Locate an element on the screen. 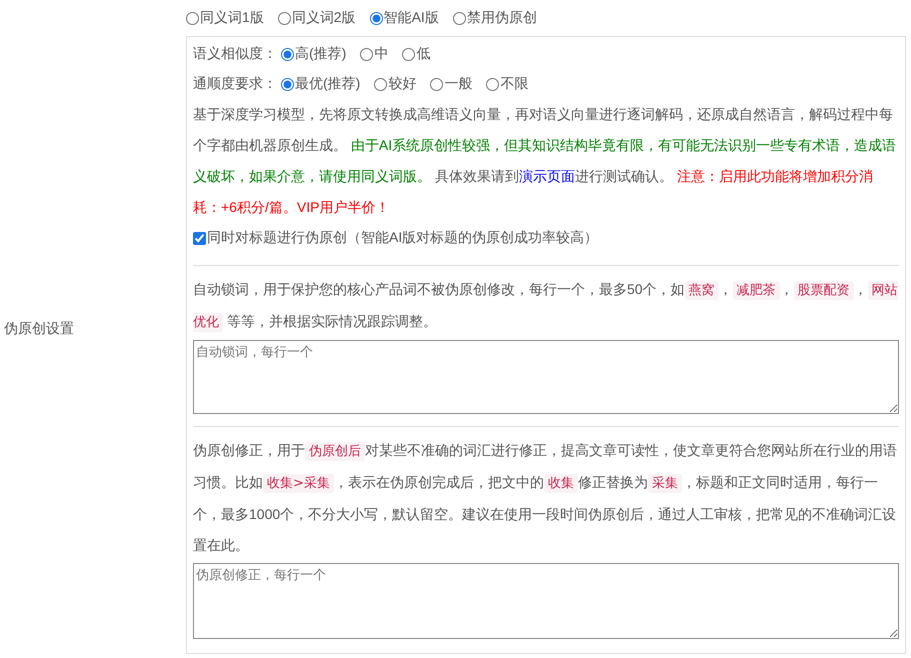 The width and height of the screenshot is (911, 658). radio-label: 一般 is located at coordinates (458, 84).